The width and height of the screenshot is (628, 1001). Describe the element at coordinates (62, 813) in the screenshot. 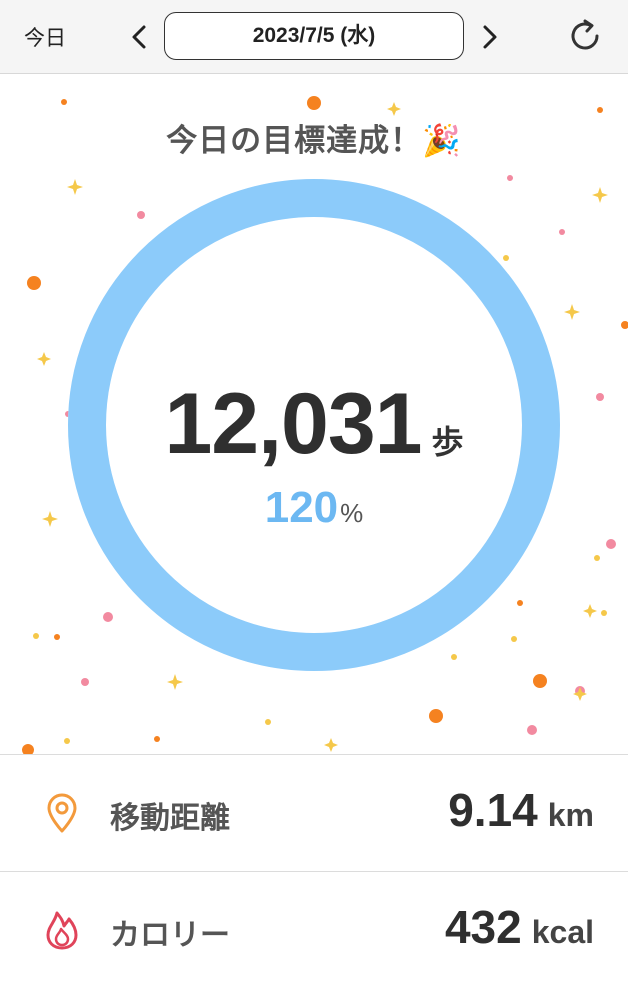

I see `location-pin-icon` at that location.